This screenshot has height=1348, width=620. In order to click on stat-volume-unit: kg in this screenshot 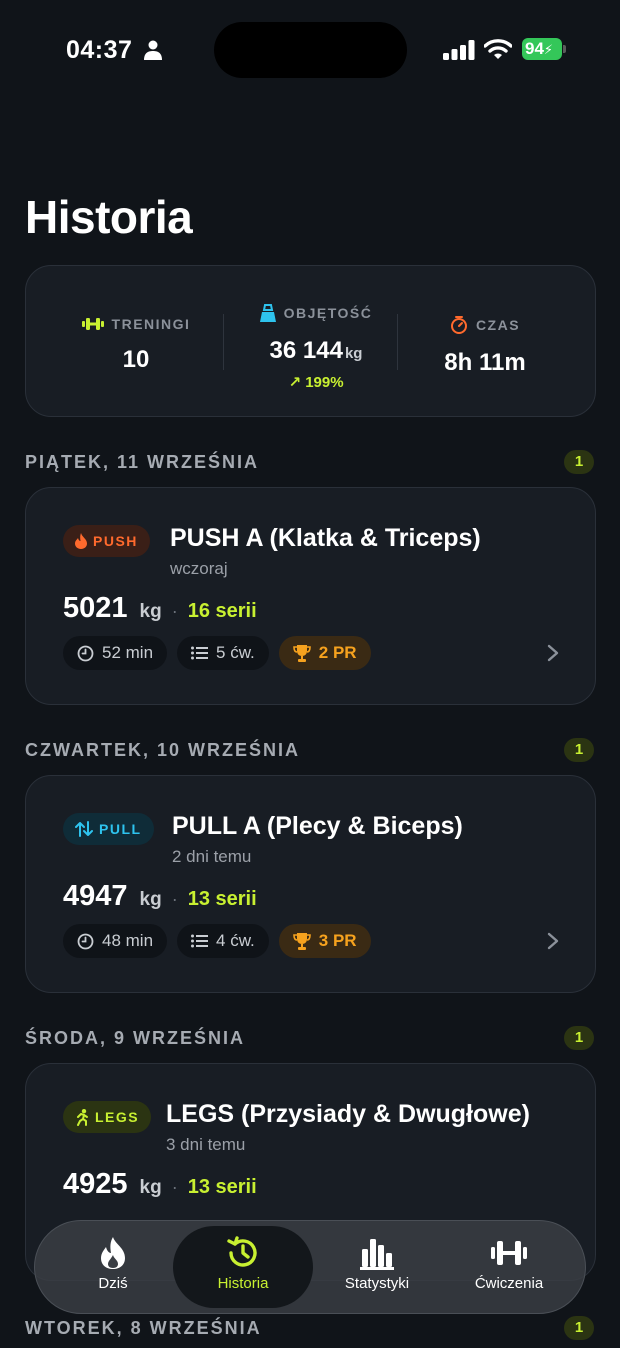, I will do `click(353, 353)`.